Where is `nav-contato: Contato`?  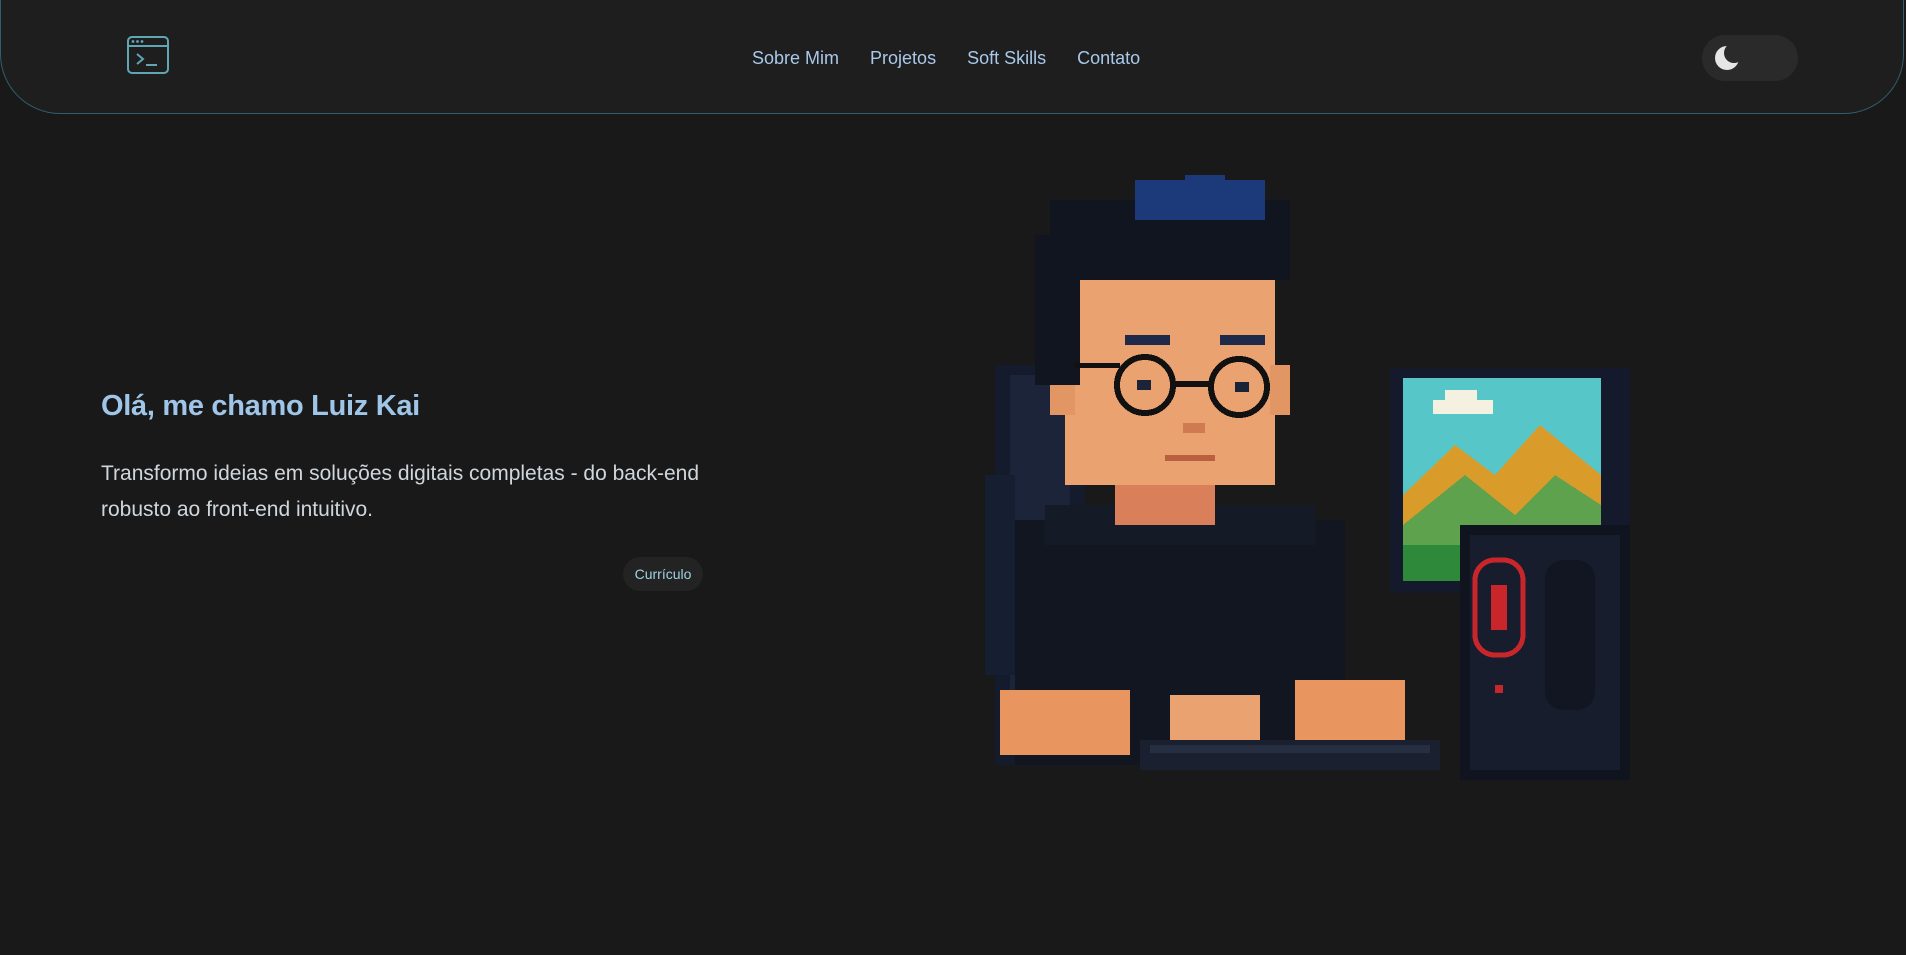 nav-contato: Contato is located at coordinates (1108, 58).